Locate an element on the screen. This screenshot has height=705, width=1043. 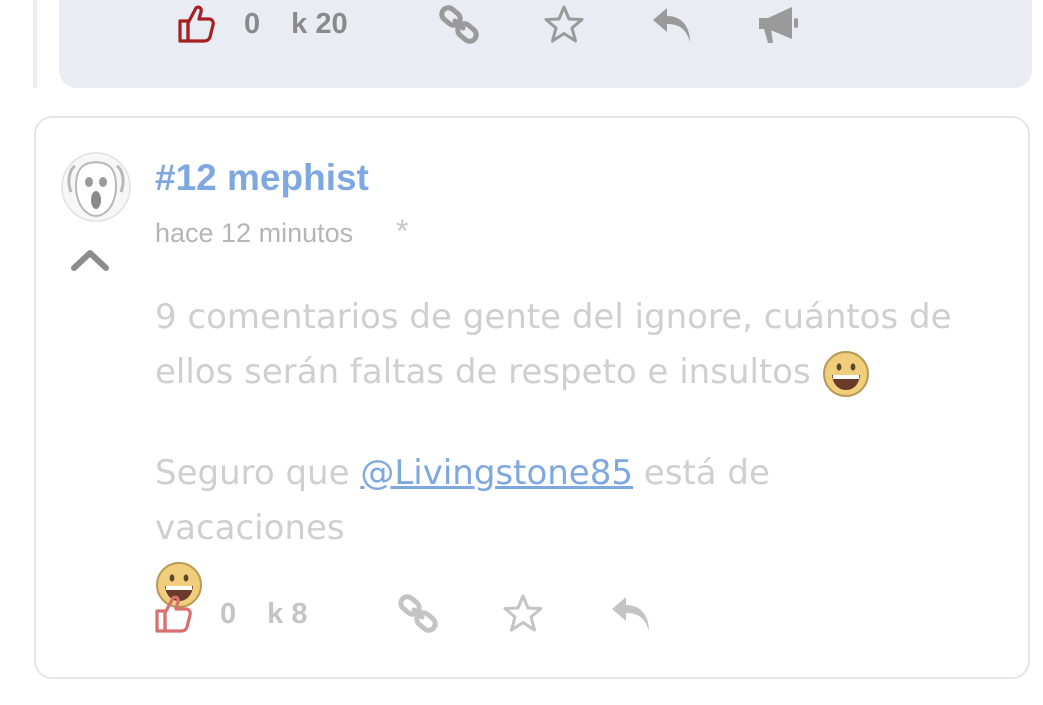
avatar is located at coordinates (96, 187).